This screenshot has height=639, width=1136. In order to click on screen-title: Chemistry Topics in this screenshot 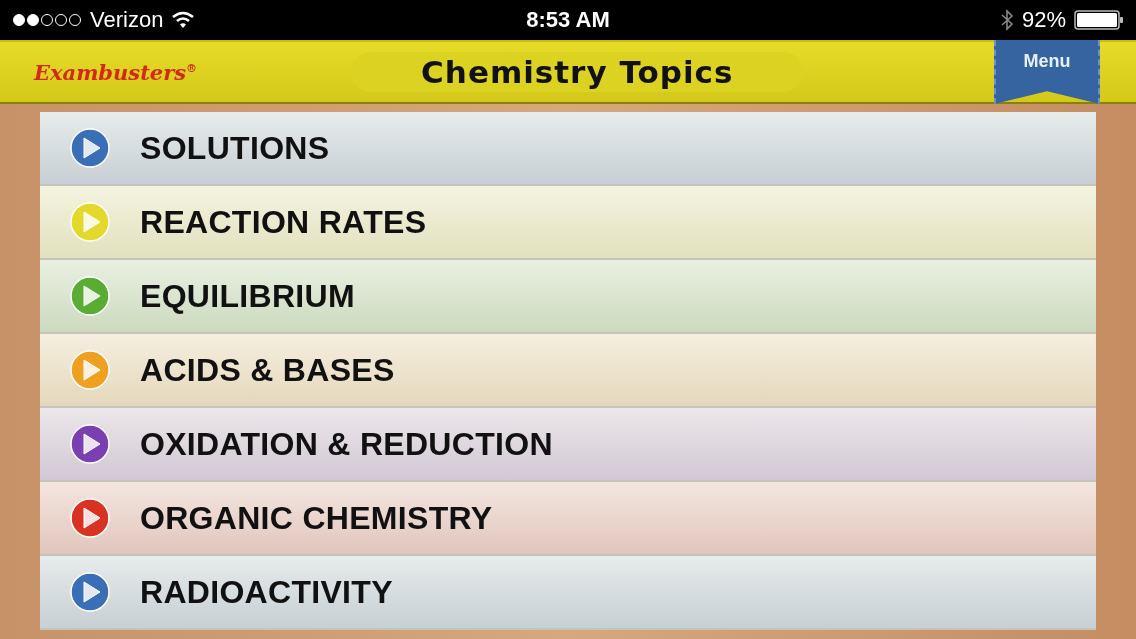, I will do `click(577, 72)`.